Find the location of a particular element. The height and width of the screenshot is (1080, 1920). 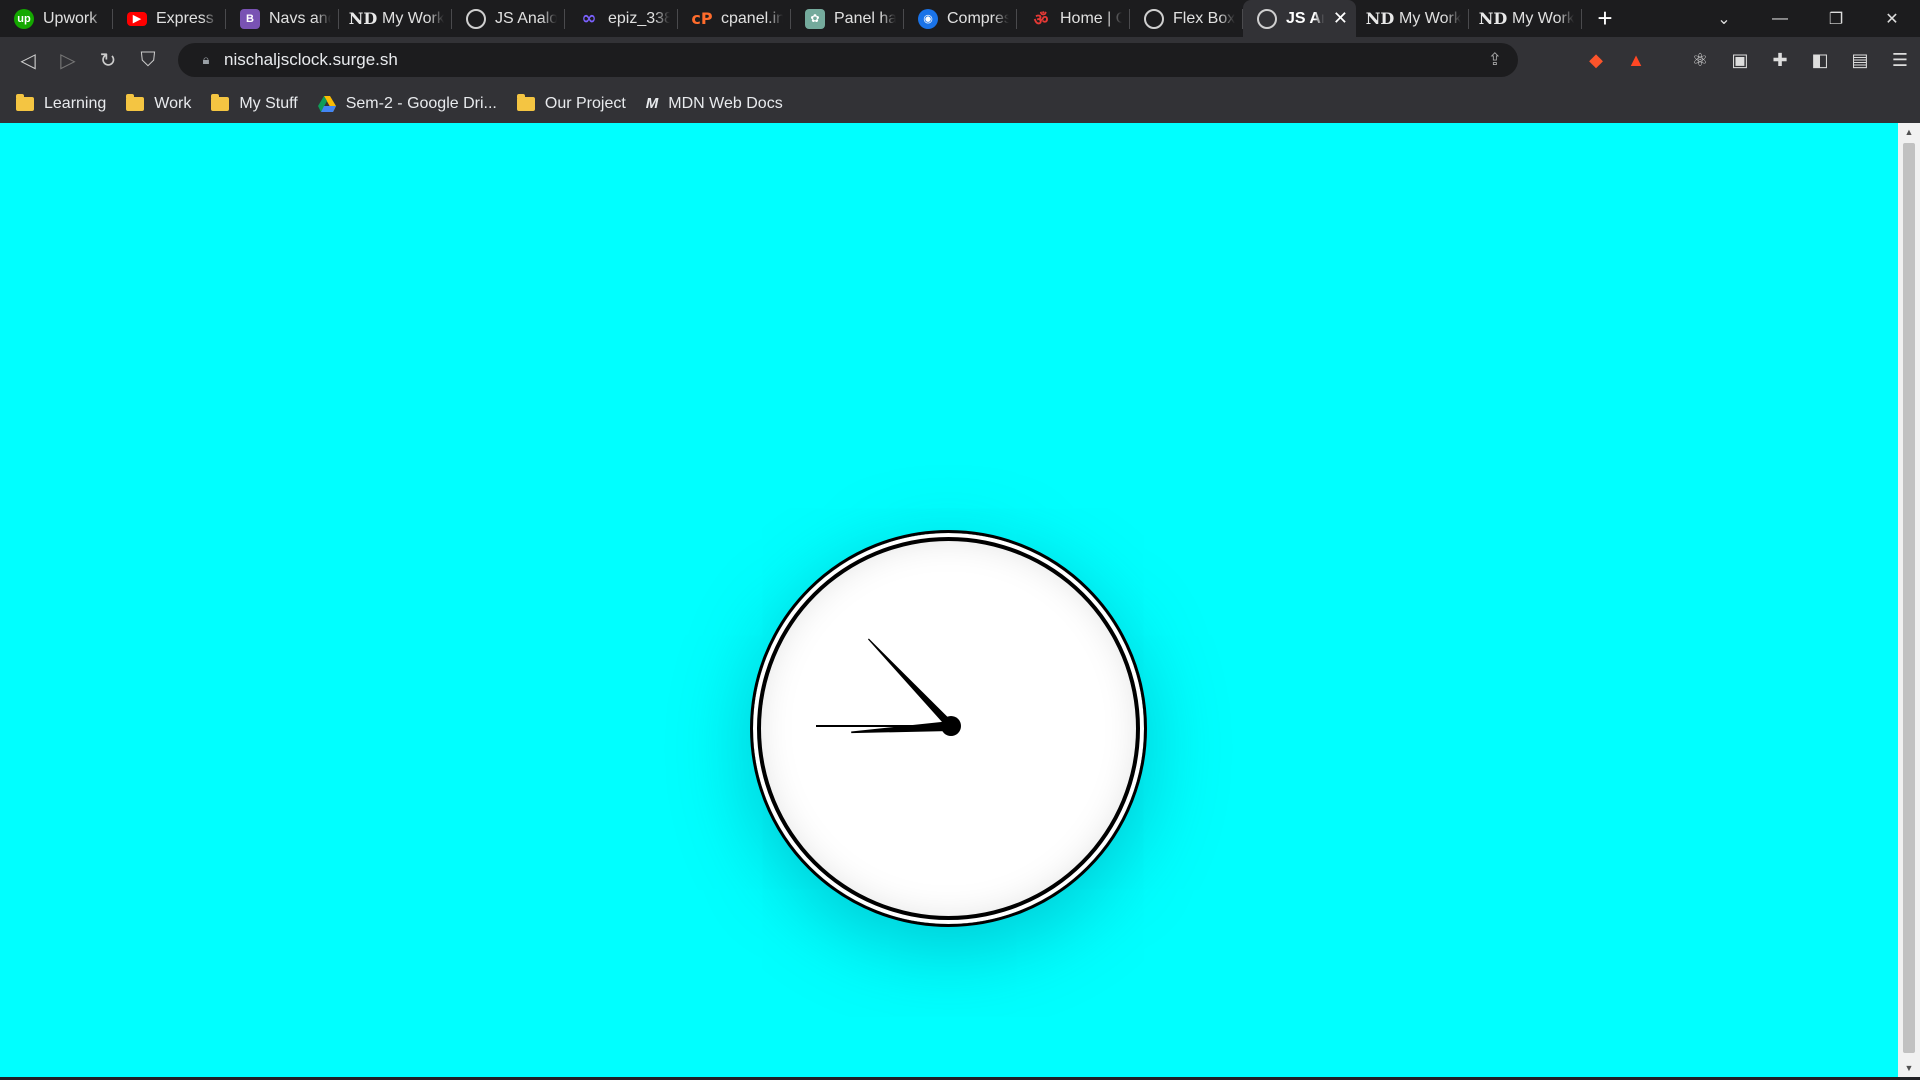

bookmark-mdn: M MDN Web Docs is located at coordinates (714, 104).